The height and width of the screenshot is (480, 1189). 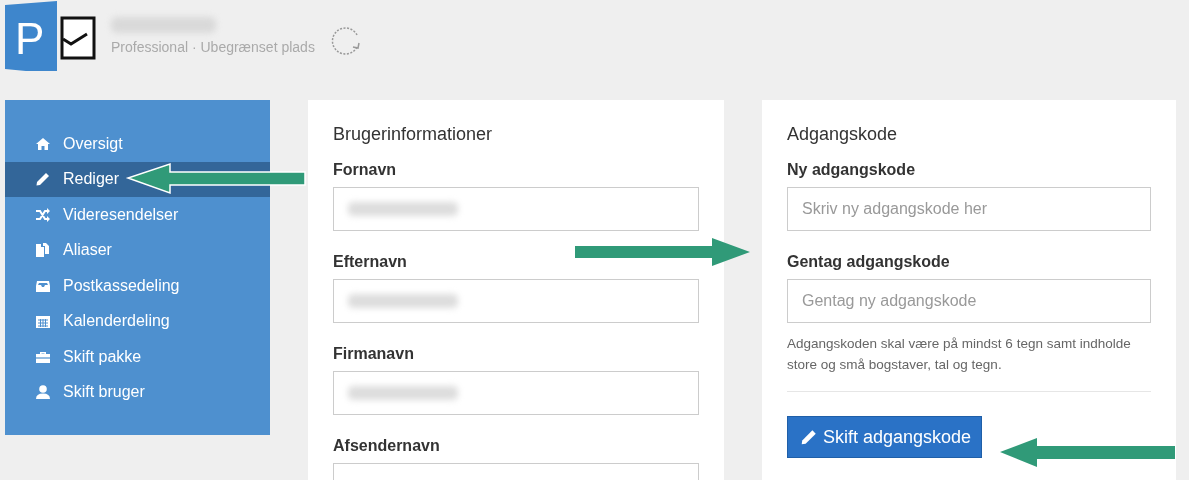 I want to click on user-icon, so click(x=43, y=392).